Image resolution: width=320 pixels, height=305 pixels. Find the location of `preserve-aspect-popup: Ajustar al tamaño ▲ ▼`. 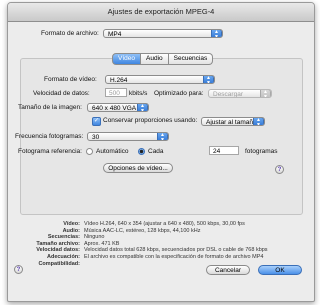

preserve-aspect-popup: Ajustar al tamaño ▲ ▼ is located at coordinates (233, 121).